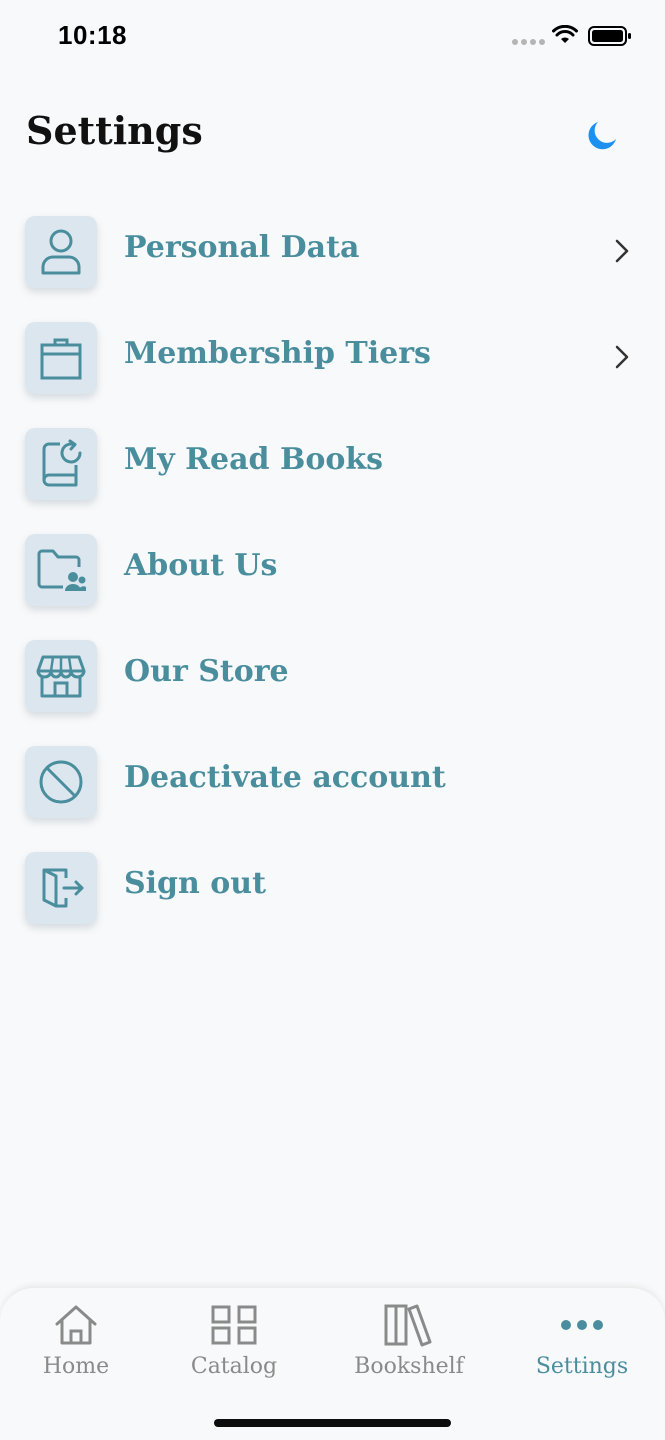 This screenshot has width=665, height=1440. What do you see at coordinates (195, 883) in the screenshot?
I see `menu-item-label: Sign out` at bounding box center [195, 883].